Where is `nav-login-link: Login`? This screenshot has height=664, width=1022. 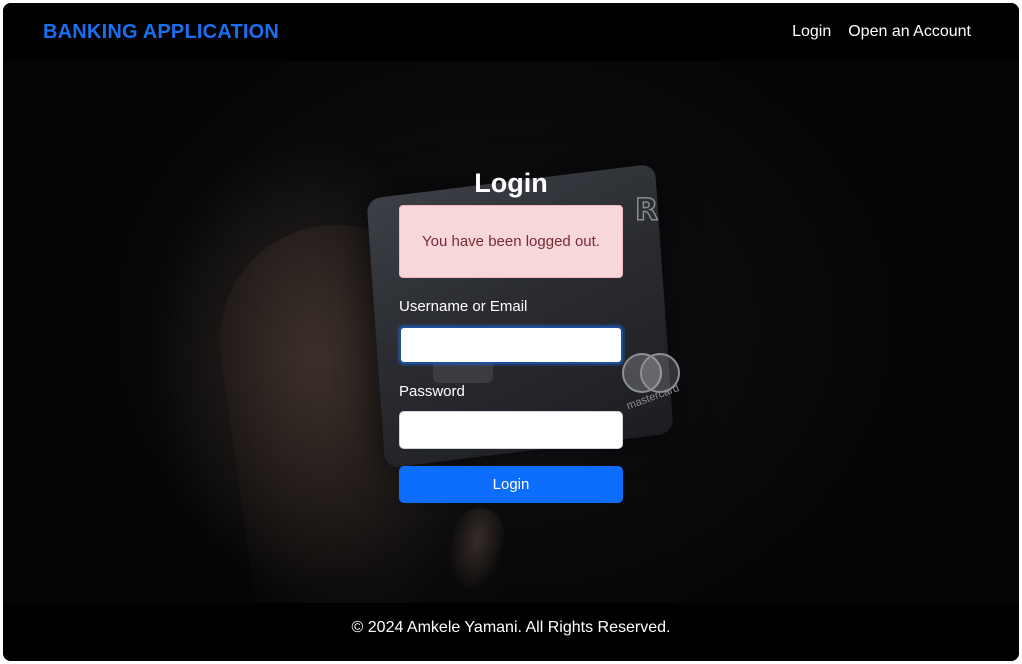 nav-login-link: Login is located at coordinates (811, 32).